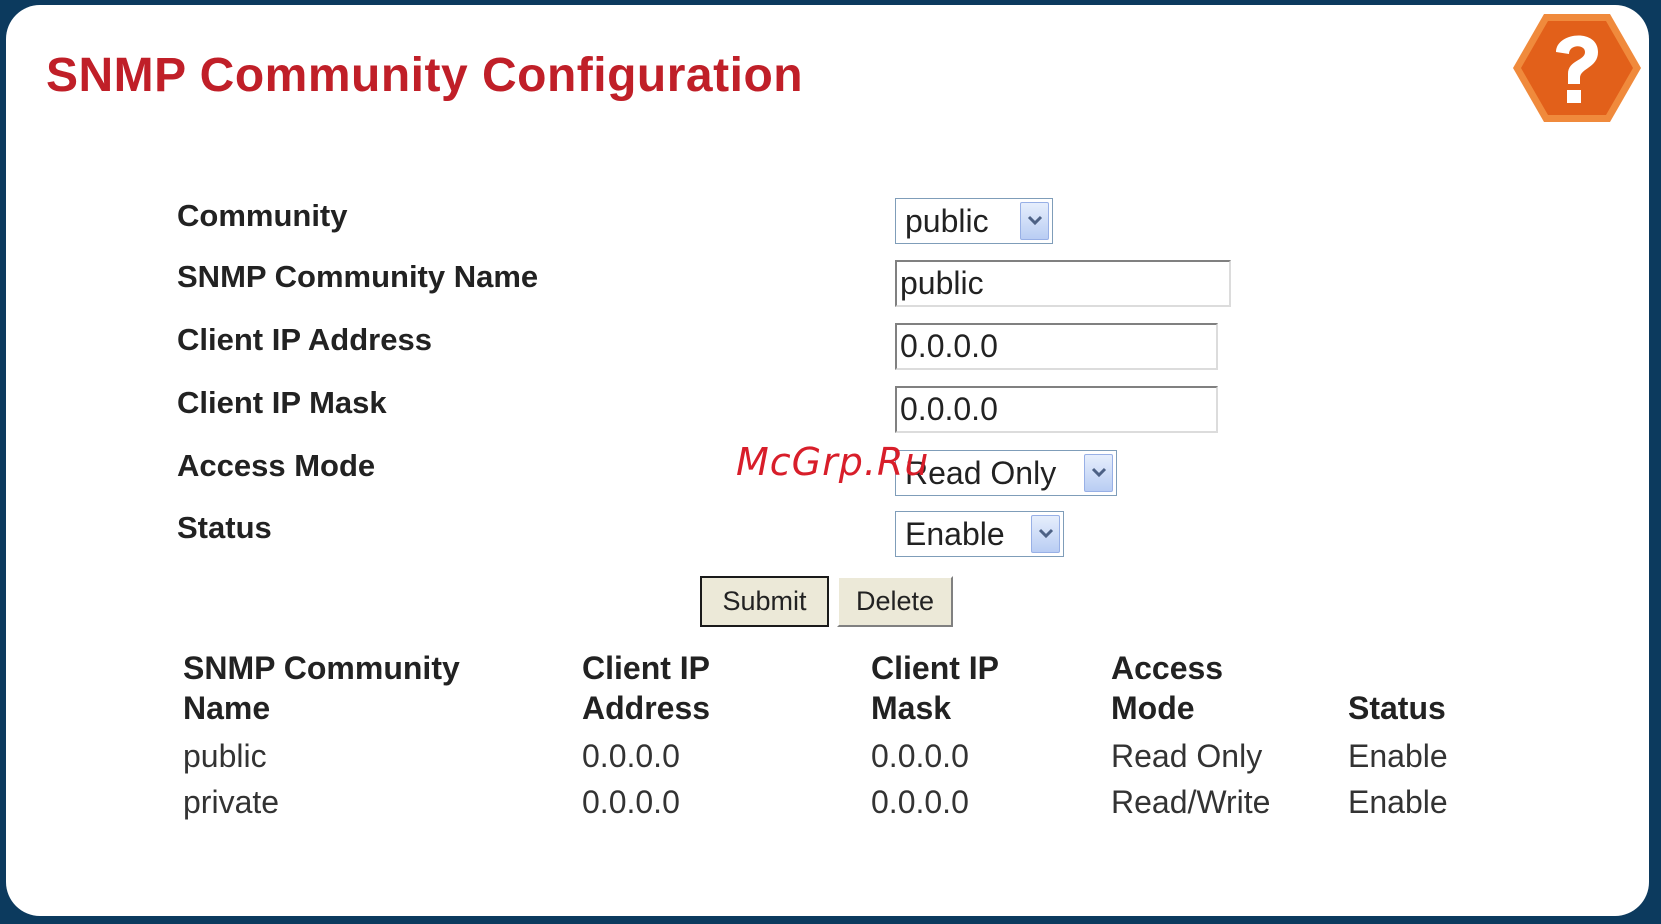  I want to click on access-mode-label: Access Mode, so click(276, 465).